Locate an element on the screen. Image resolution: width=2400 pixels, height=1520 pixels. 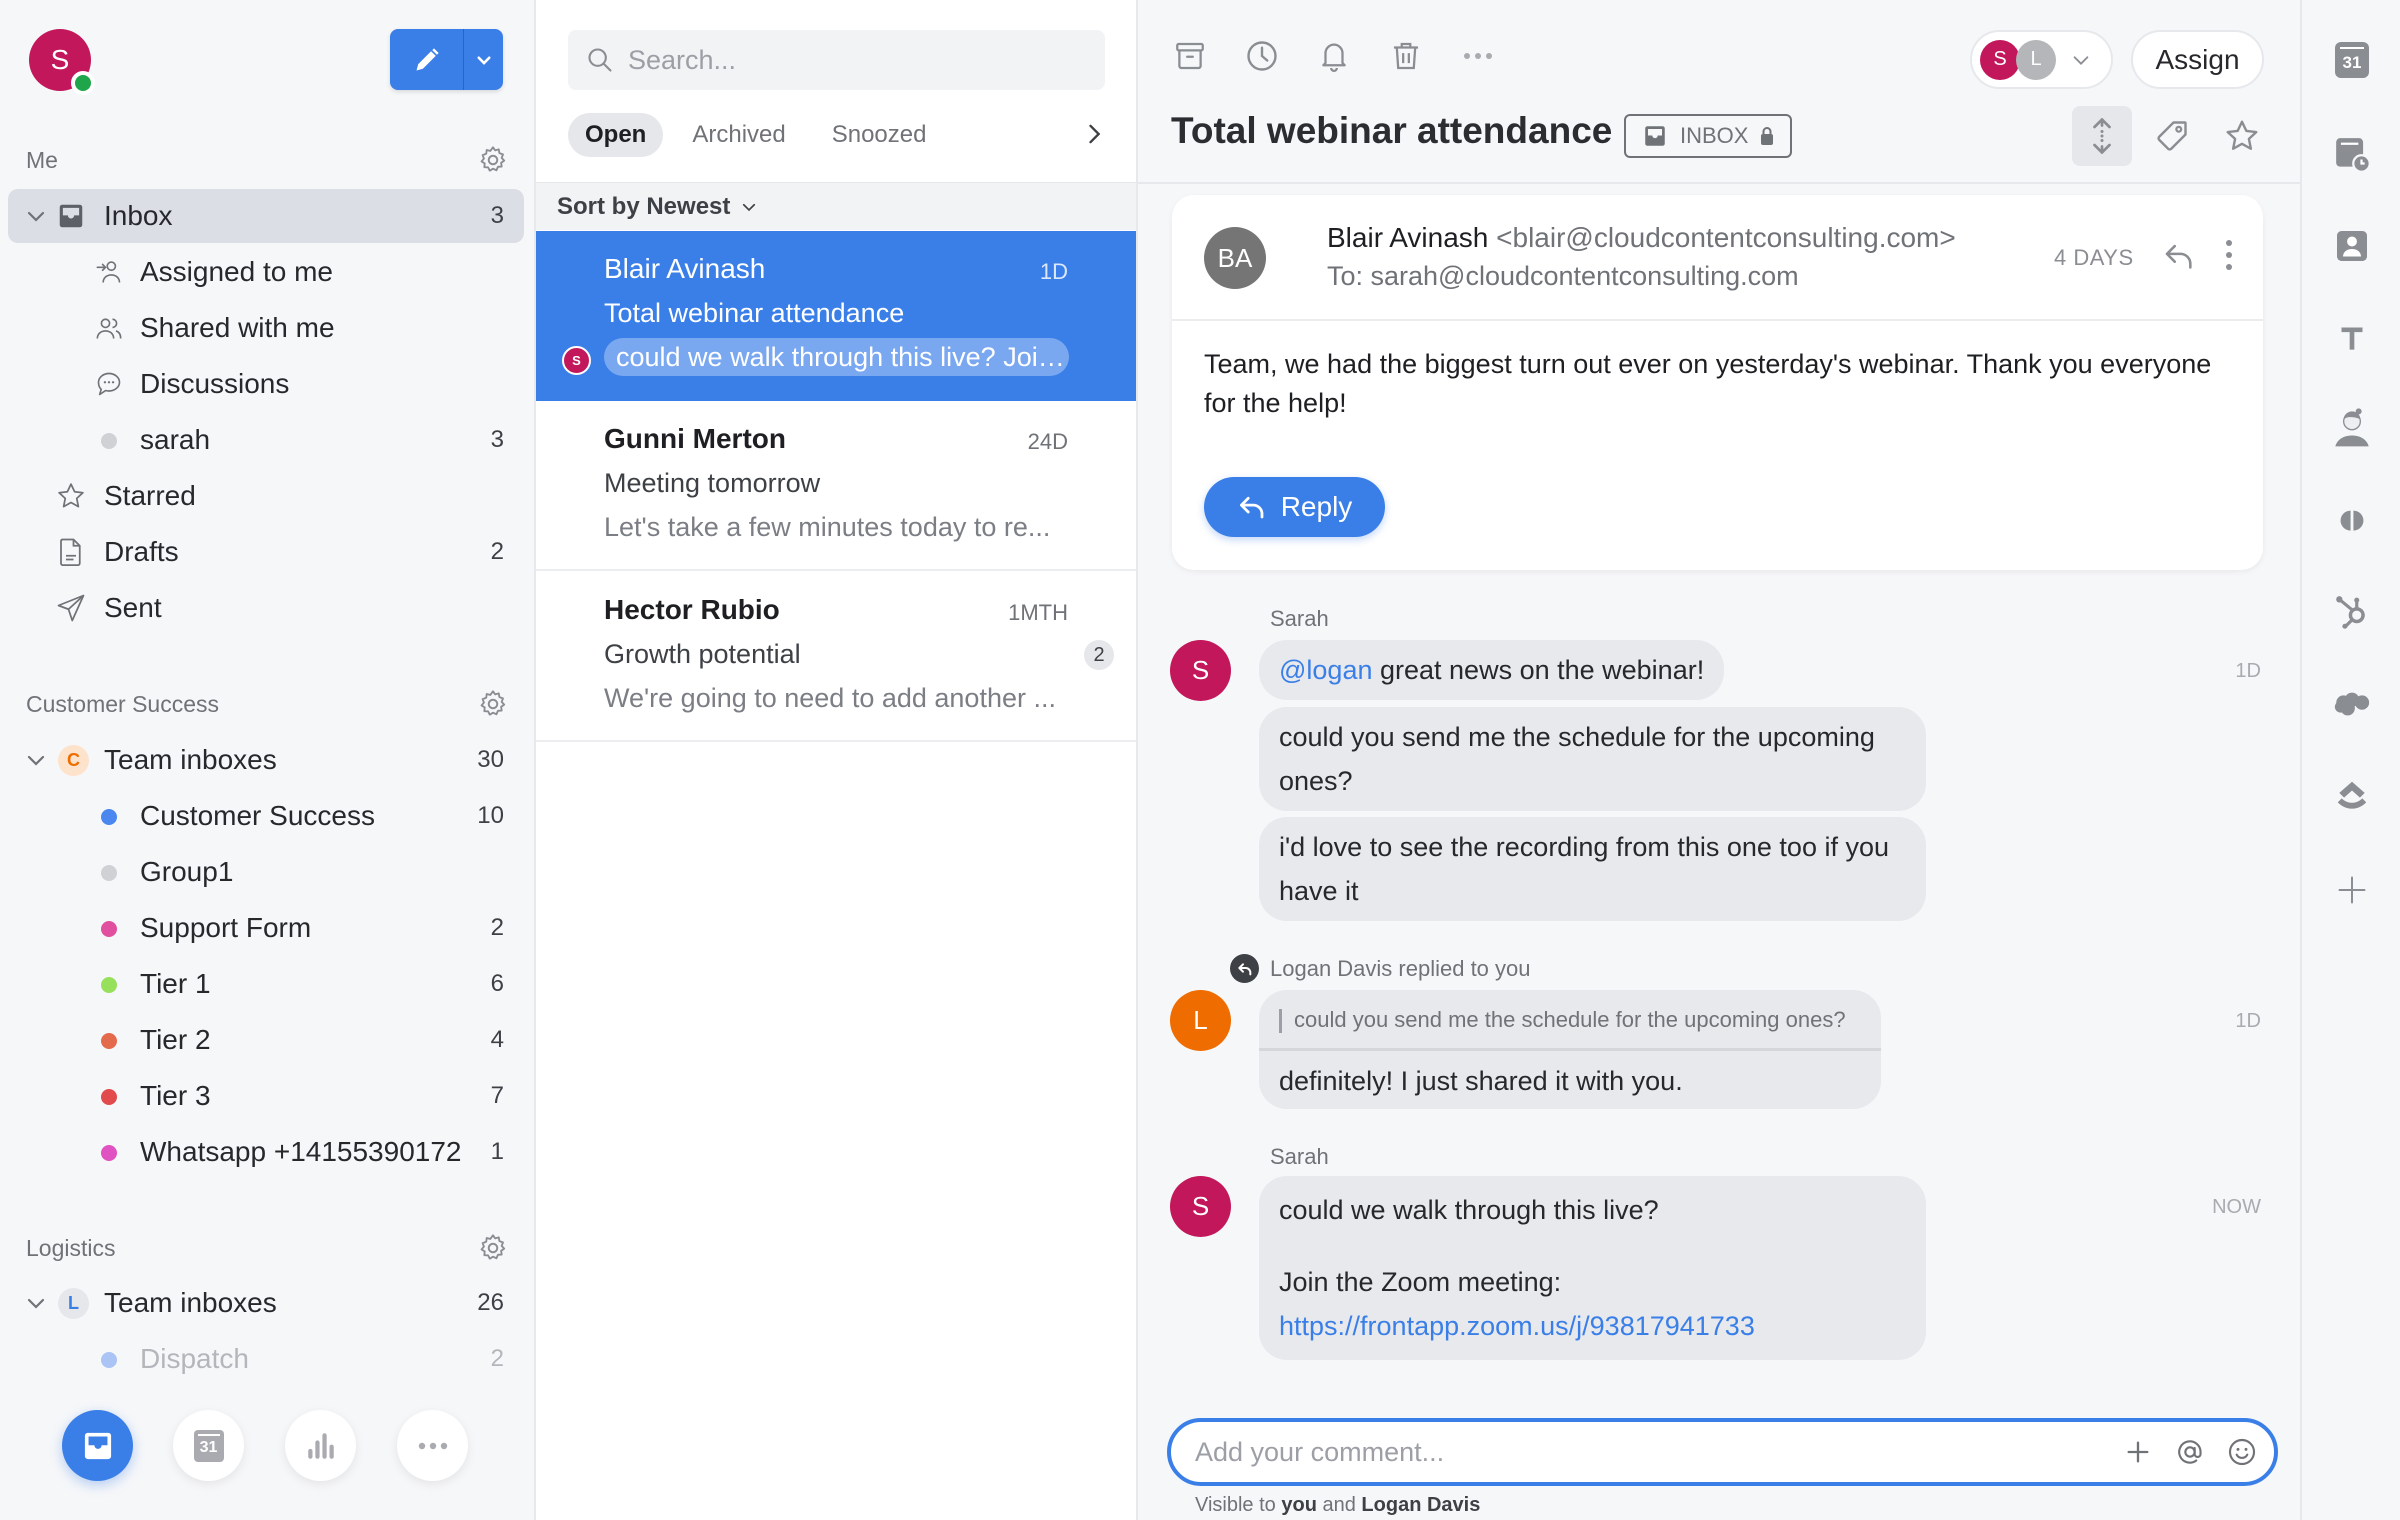
sidebar-item-inbox-tier-1: Tier 1 6 is located at coordinates (266, 984).